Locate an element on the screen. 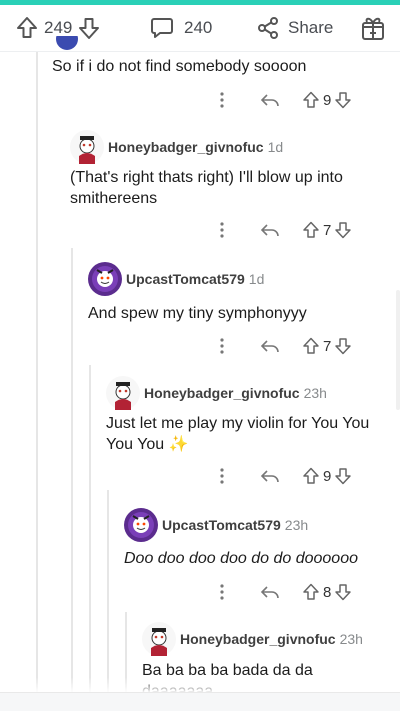  scrollbar is located at coordinates (398, 350).